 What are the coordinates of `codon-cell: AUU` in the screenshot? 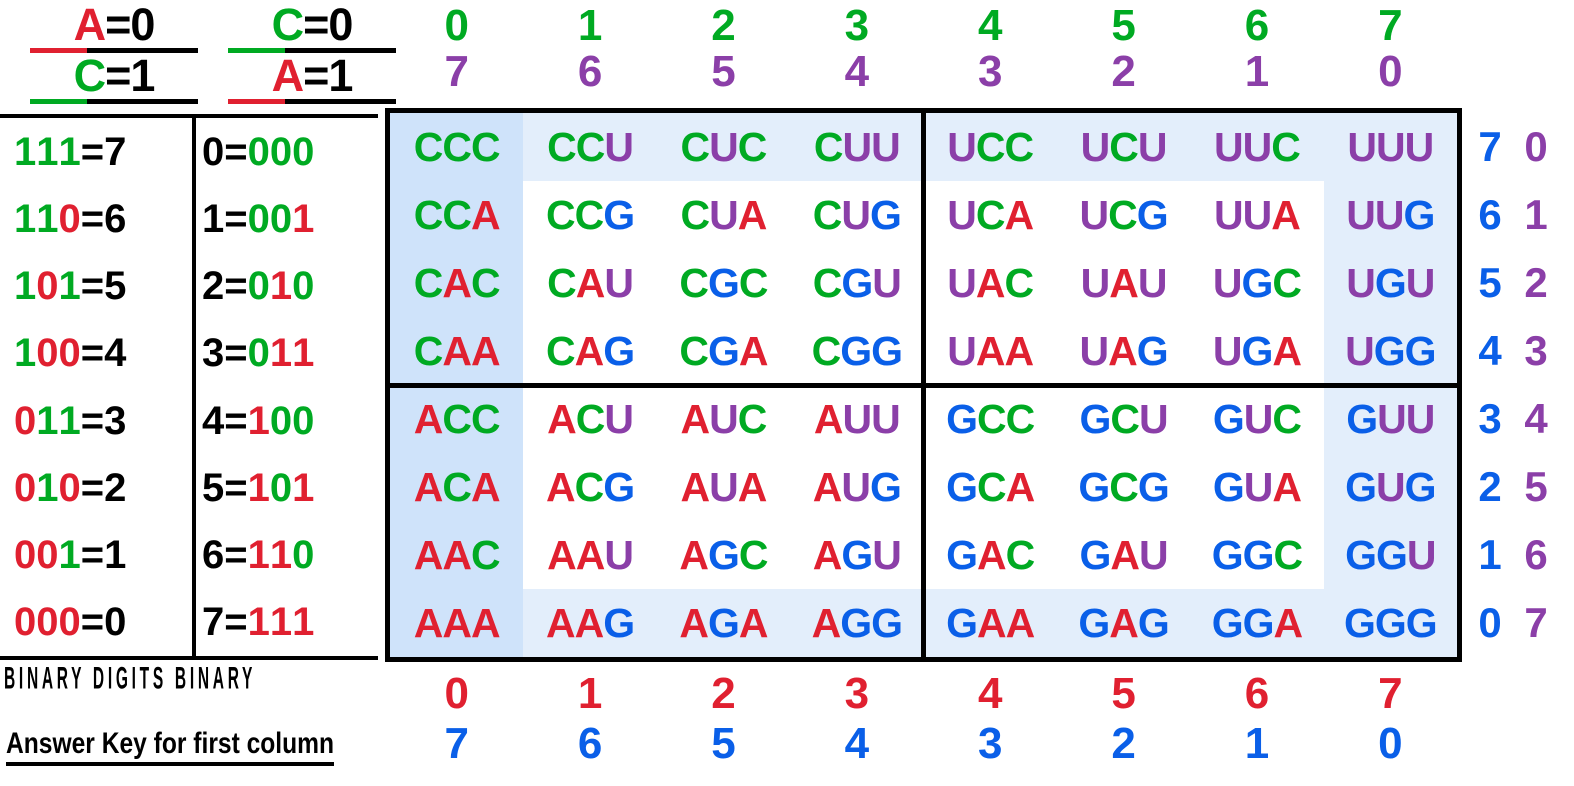 It's located at (856, 419).